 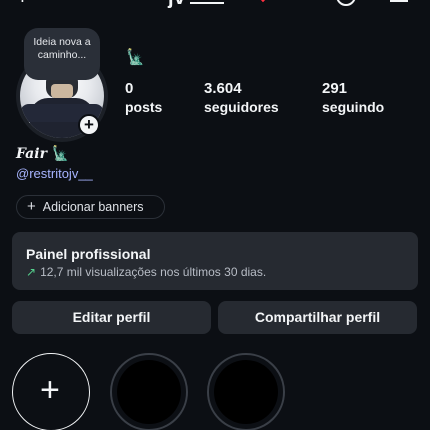 What do you see at coordinates (144, 107) in the screenshot?
I see `stat-label: posts` at bounding box center [144, 107].